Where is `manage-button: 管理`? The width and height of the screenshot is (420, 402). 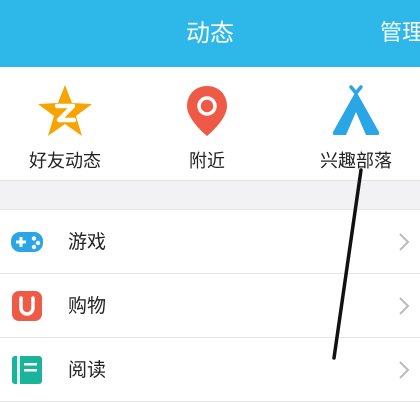 manage-button: 管理 is located at coordinates (400, 33).